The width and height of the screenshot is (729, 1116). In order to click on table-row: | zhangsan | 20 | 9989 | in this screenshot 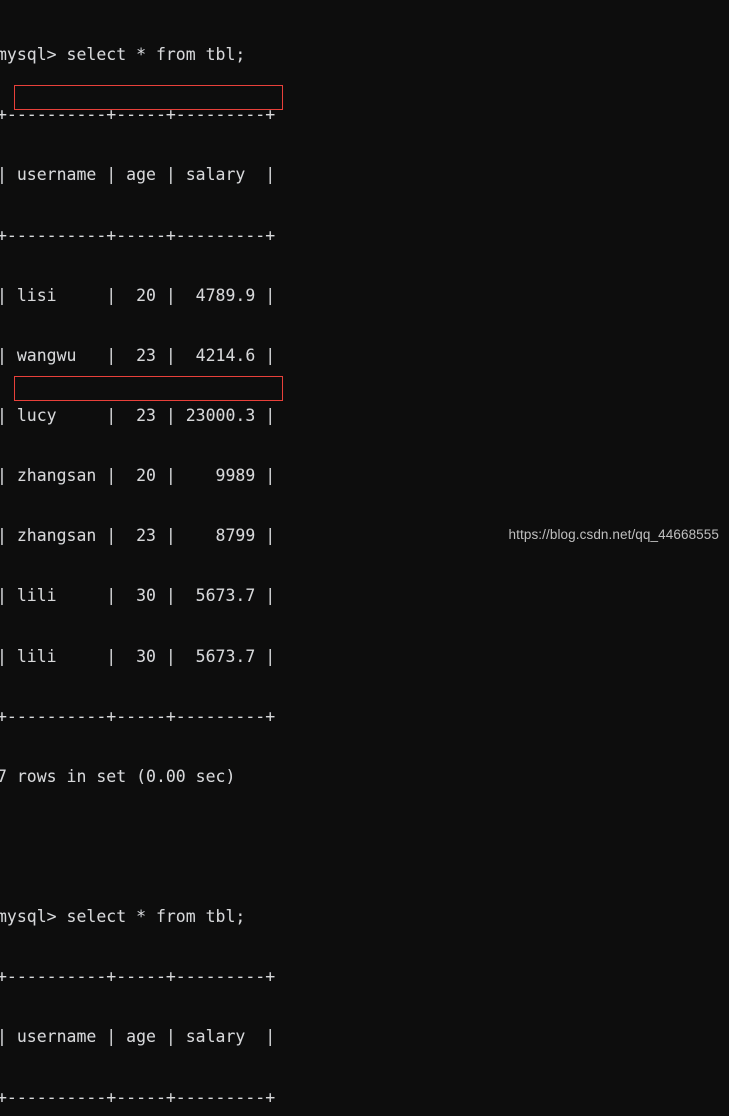, I will do `click(138, 476)`.